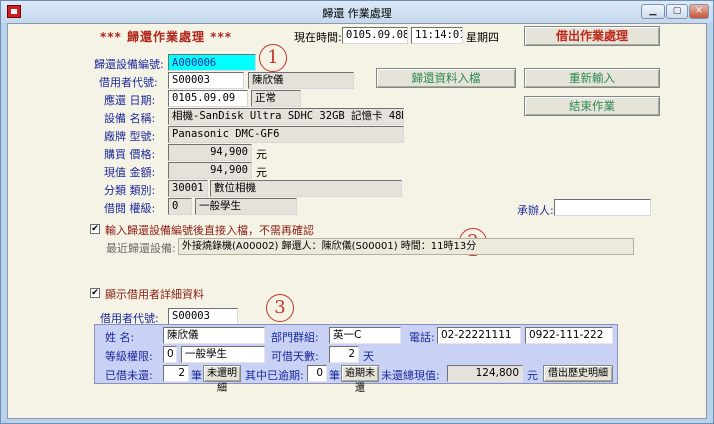  What do you see at coordinates (592, 36) in the screenshot?
I see `borrow-processing-button: 借出作業處理` at bounding box center [592, 36].